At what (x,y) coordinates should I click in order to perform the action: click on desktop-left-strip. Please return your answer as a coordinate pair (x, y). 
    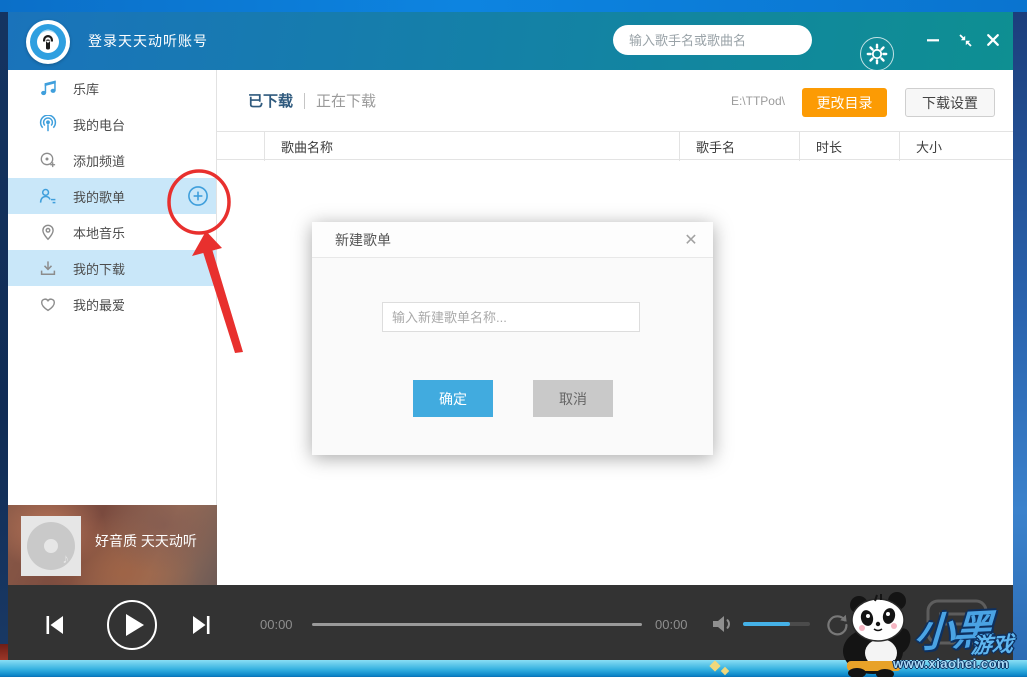
    Looking at the image, I should click on (4, 344).